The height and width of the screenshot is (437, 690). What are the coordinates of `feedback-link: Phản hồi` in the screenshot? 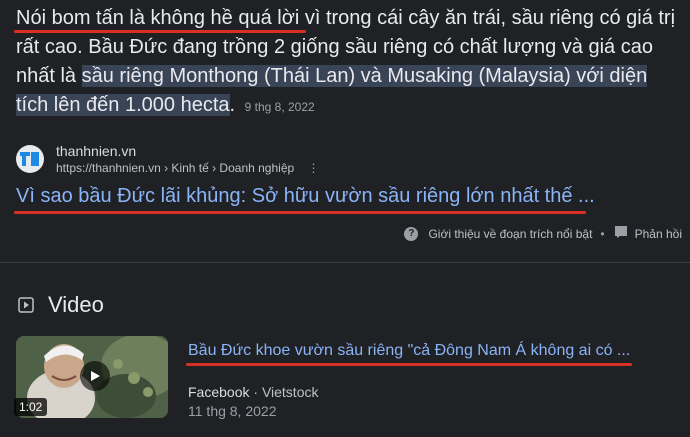 It's located at (658, 234).